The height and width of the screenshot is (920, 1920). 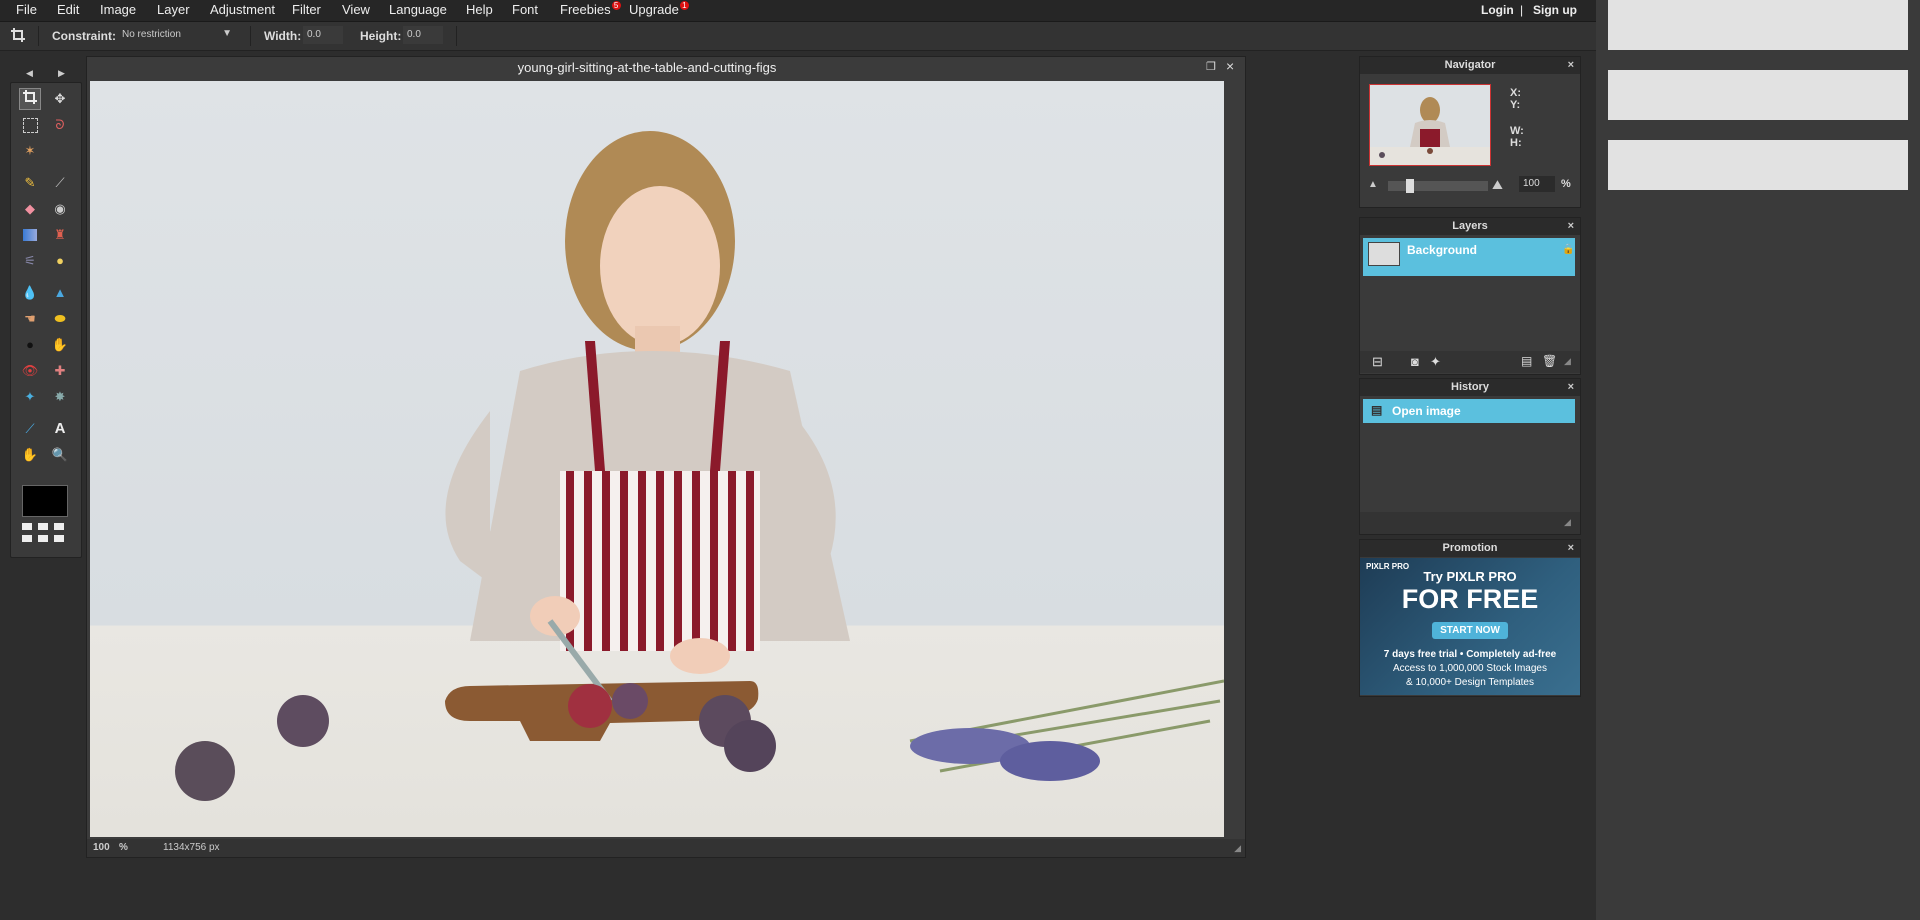 I want to click on constraint-select: No restriction ▼, so click(x=177, y=35).